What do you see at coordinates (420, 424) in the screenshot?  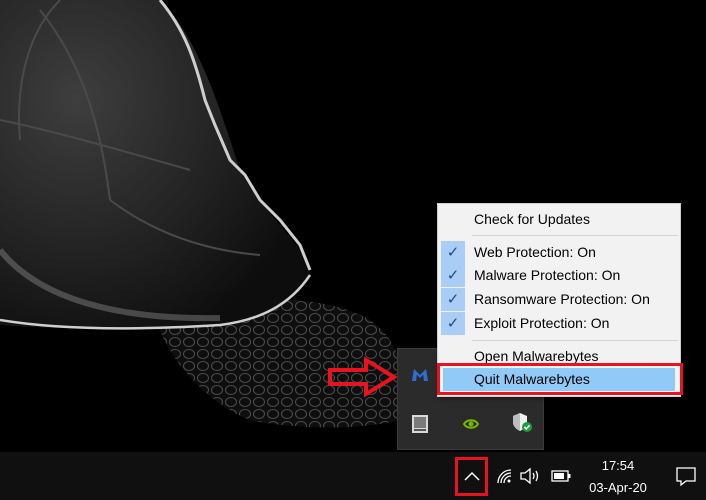 I see `tablet-icon` at bounding box center [420, 424].